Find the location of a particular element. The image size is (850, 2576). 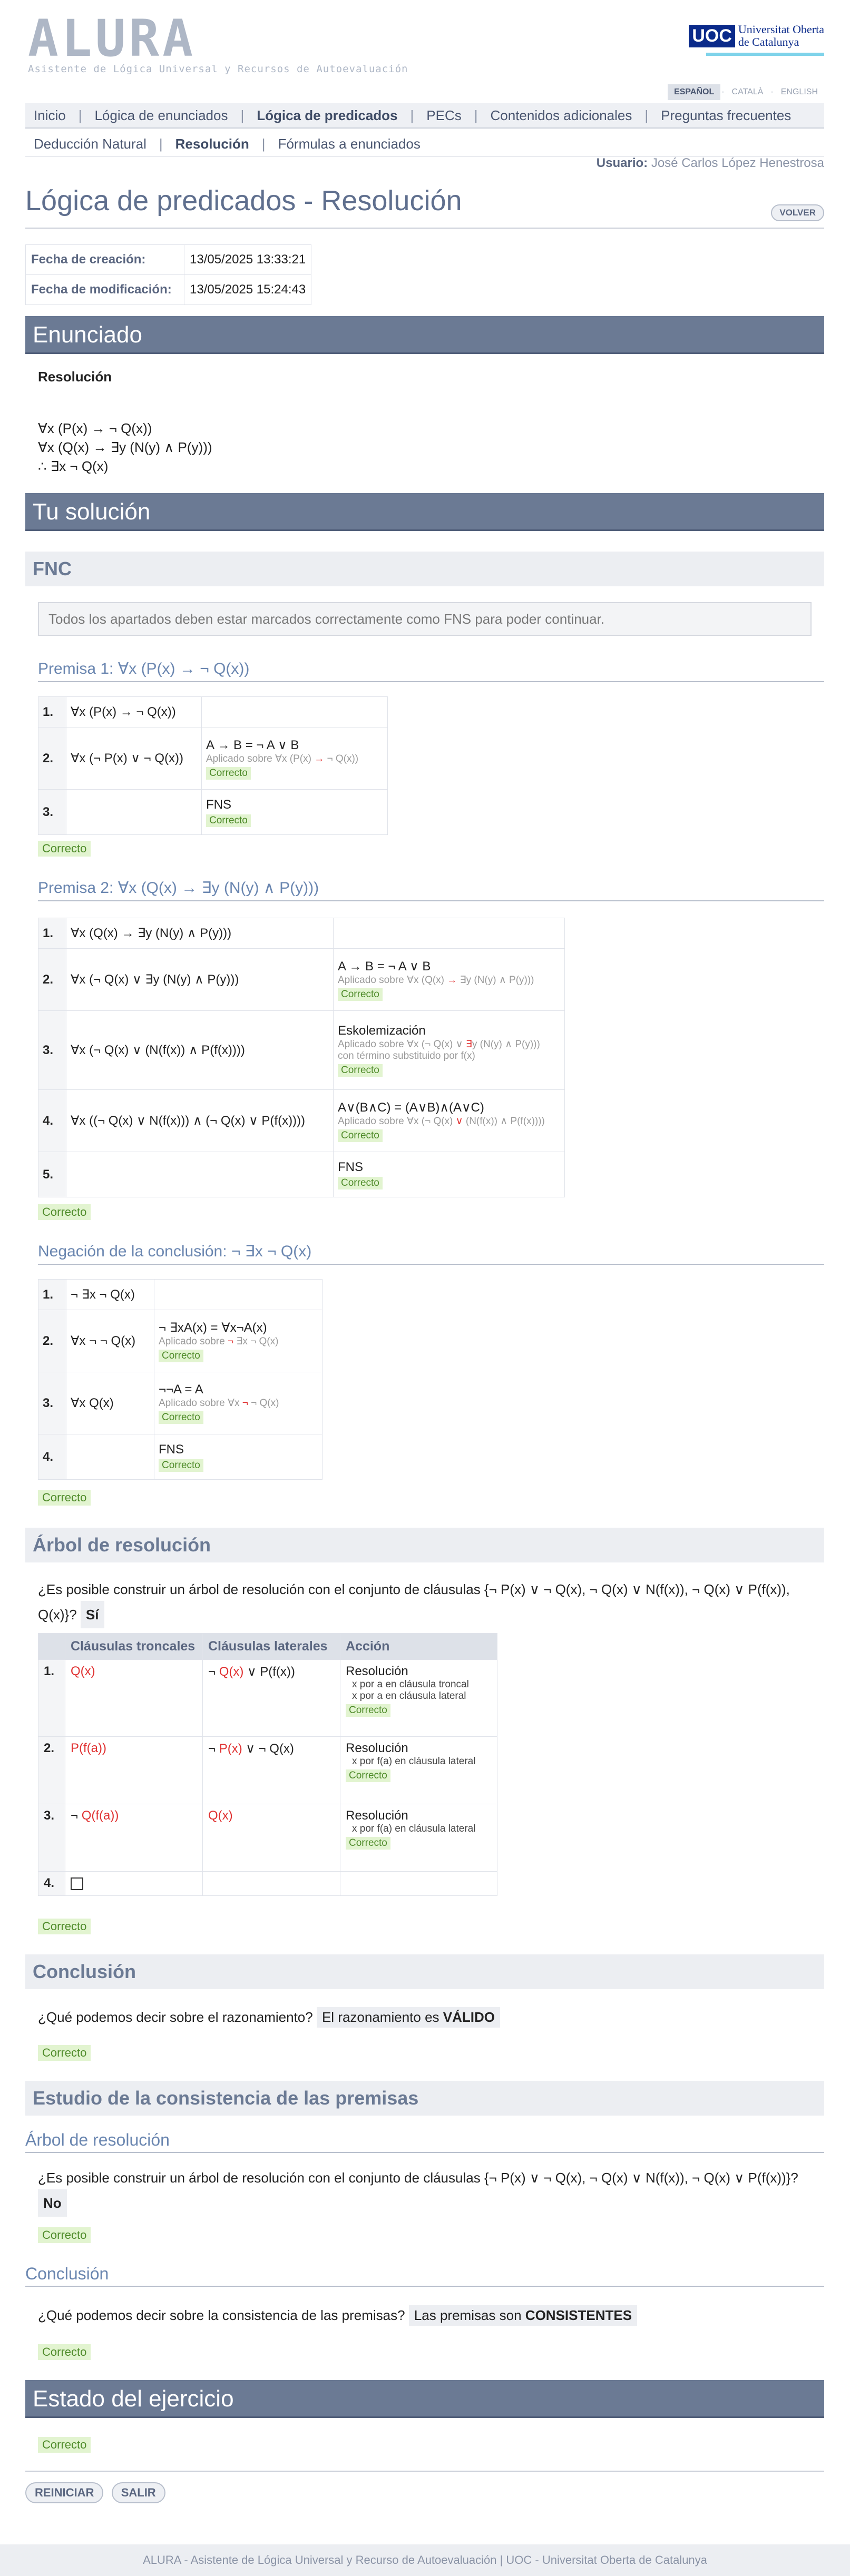

step-formula: ∀x (¬ Q(x) ∨ ∃y (N(y) ∧ P(y))) is located at coordinates (200, 979).